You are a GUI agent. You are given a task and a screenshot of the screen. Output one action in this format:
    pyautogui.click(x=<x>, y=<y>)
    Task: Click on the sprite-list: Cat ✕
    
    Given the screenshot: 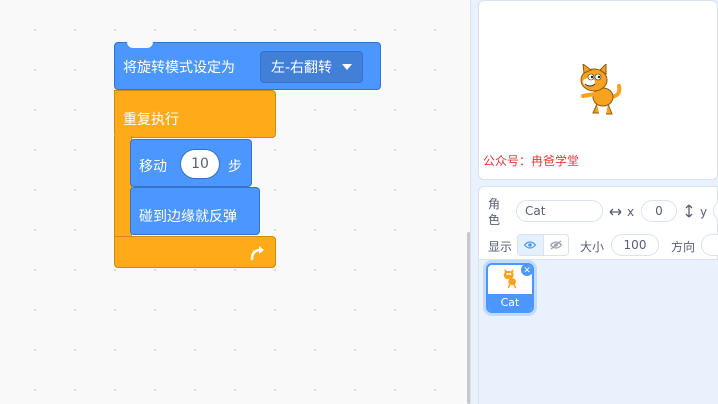 What is the action you would take?
    pyautogui.click(x=598, y=332)
    